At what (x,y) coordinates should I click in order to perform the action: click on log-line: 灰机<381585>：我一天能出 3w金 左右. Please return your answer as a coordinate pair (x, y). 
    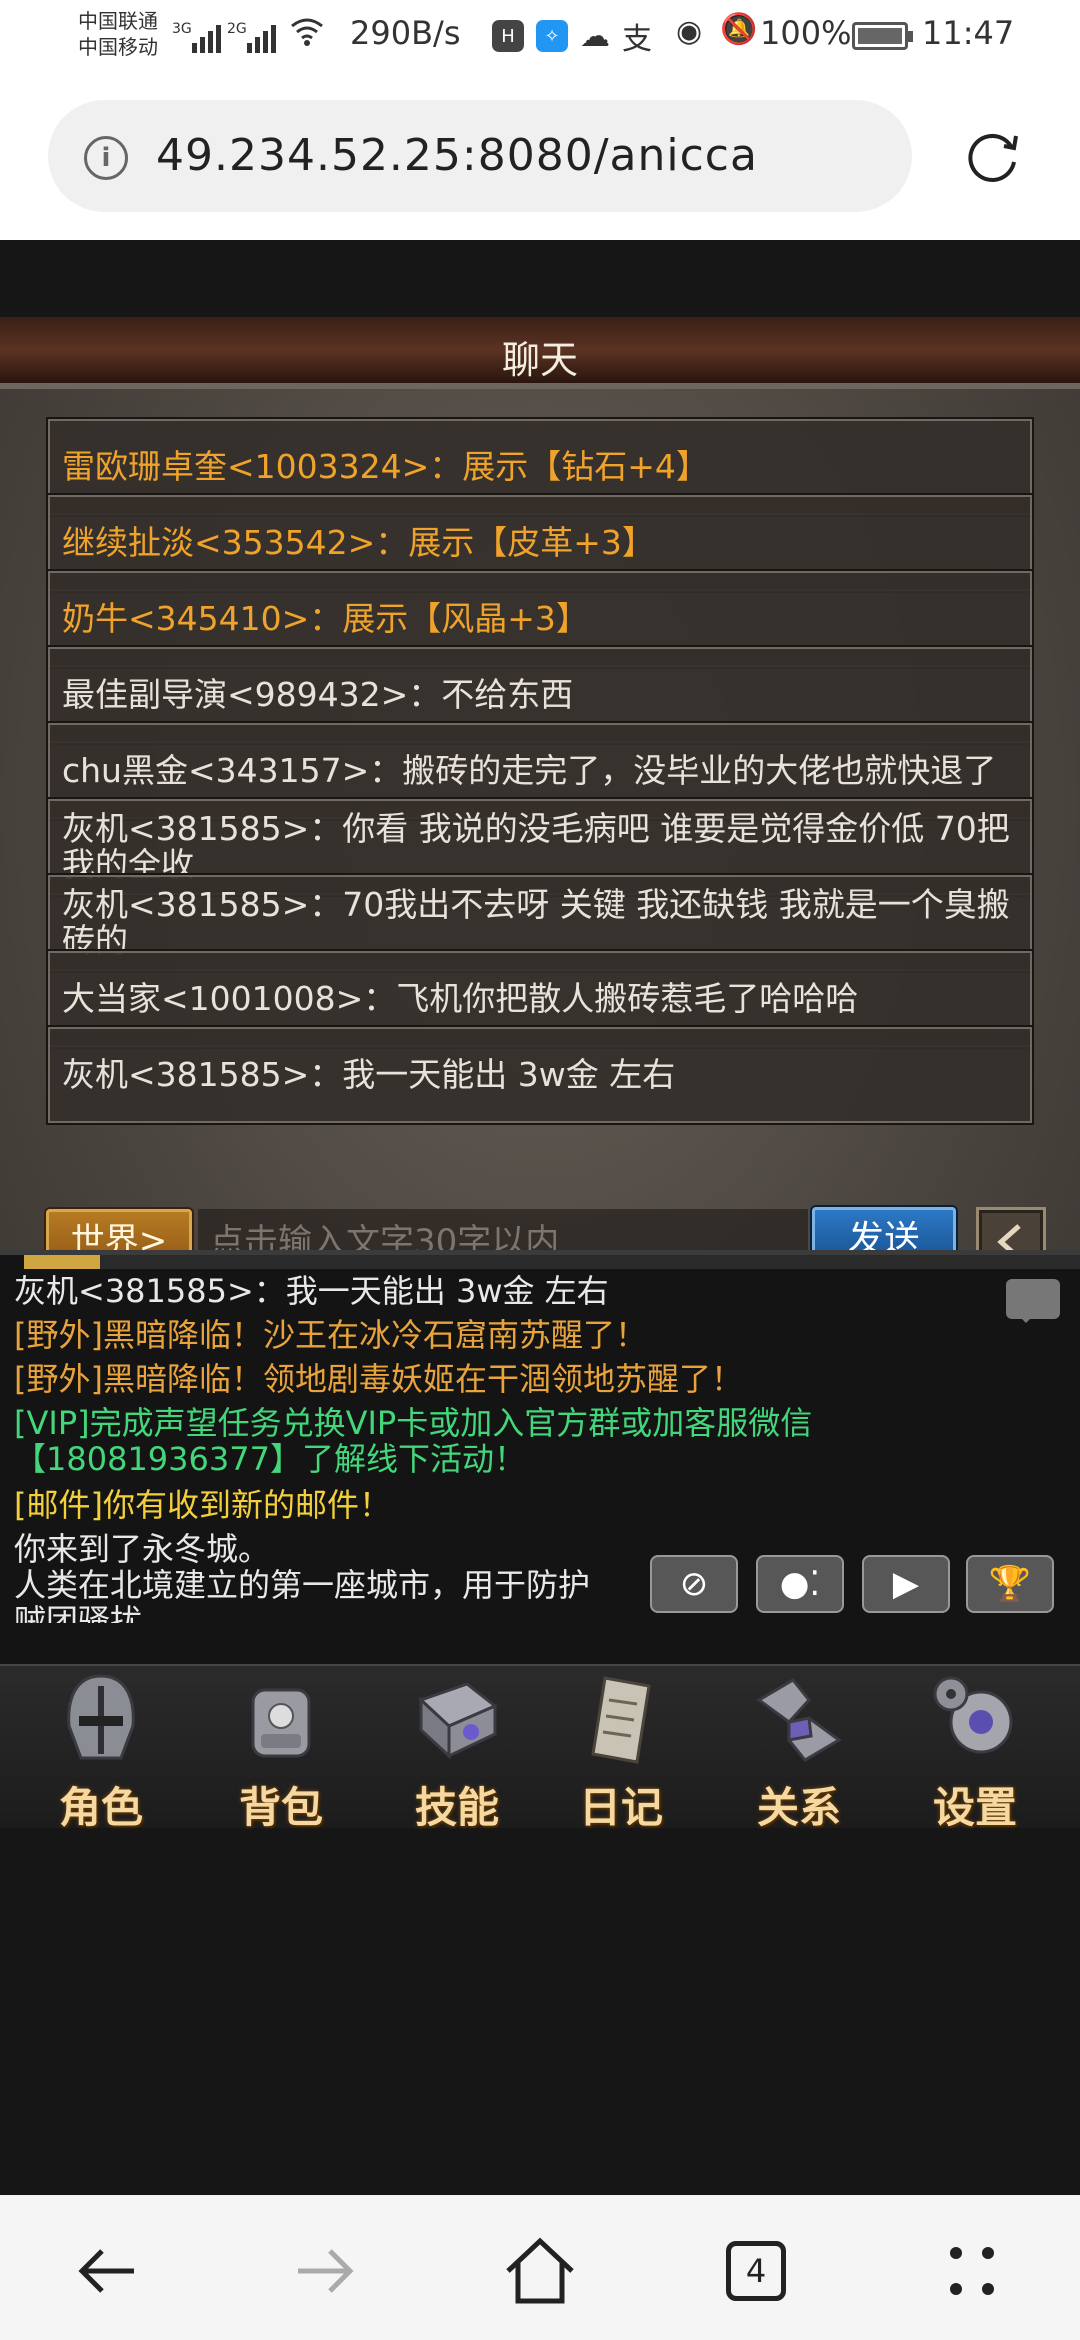
    Looking at the image, I should click on (311, 1291).